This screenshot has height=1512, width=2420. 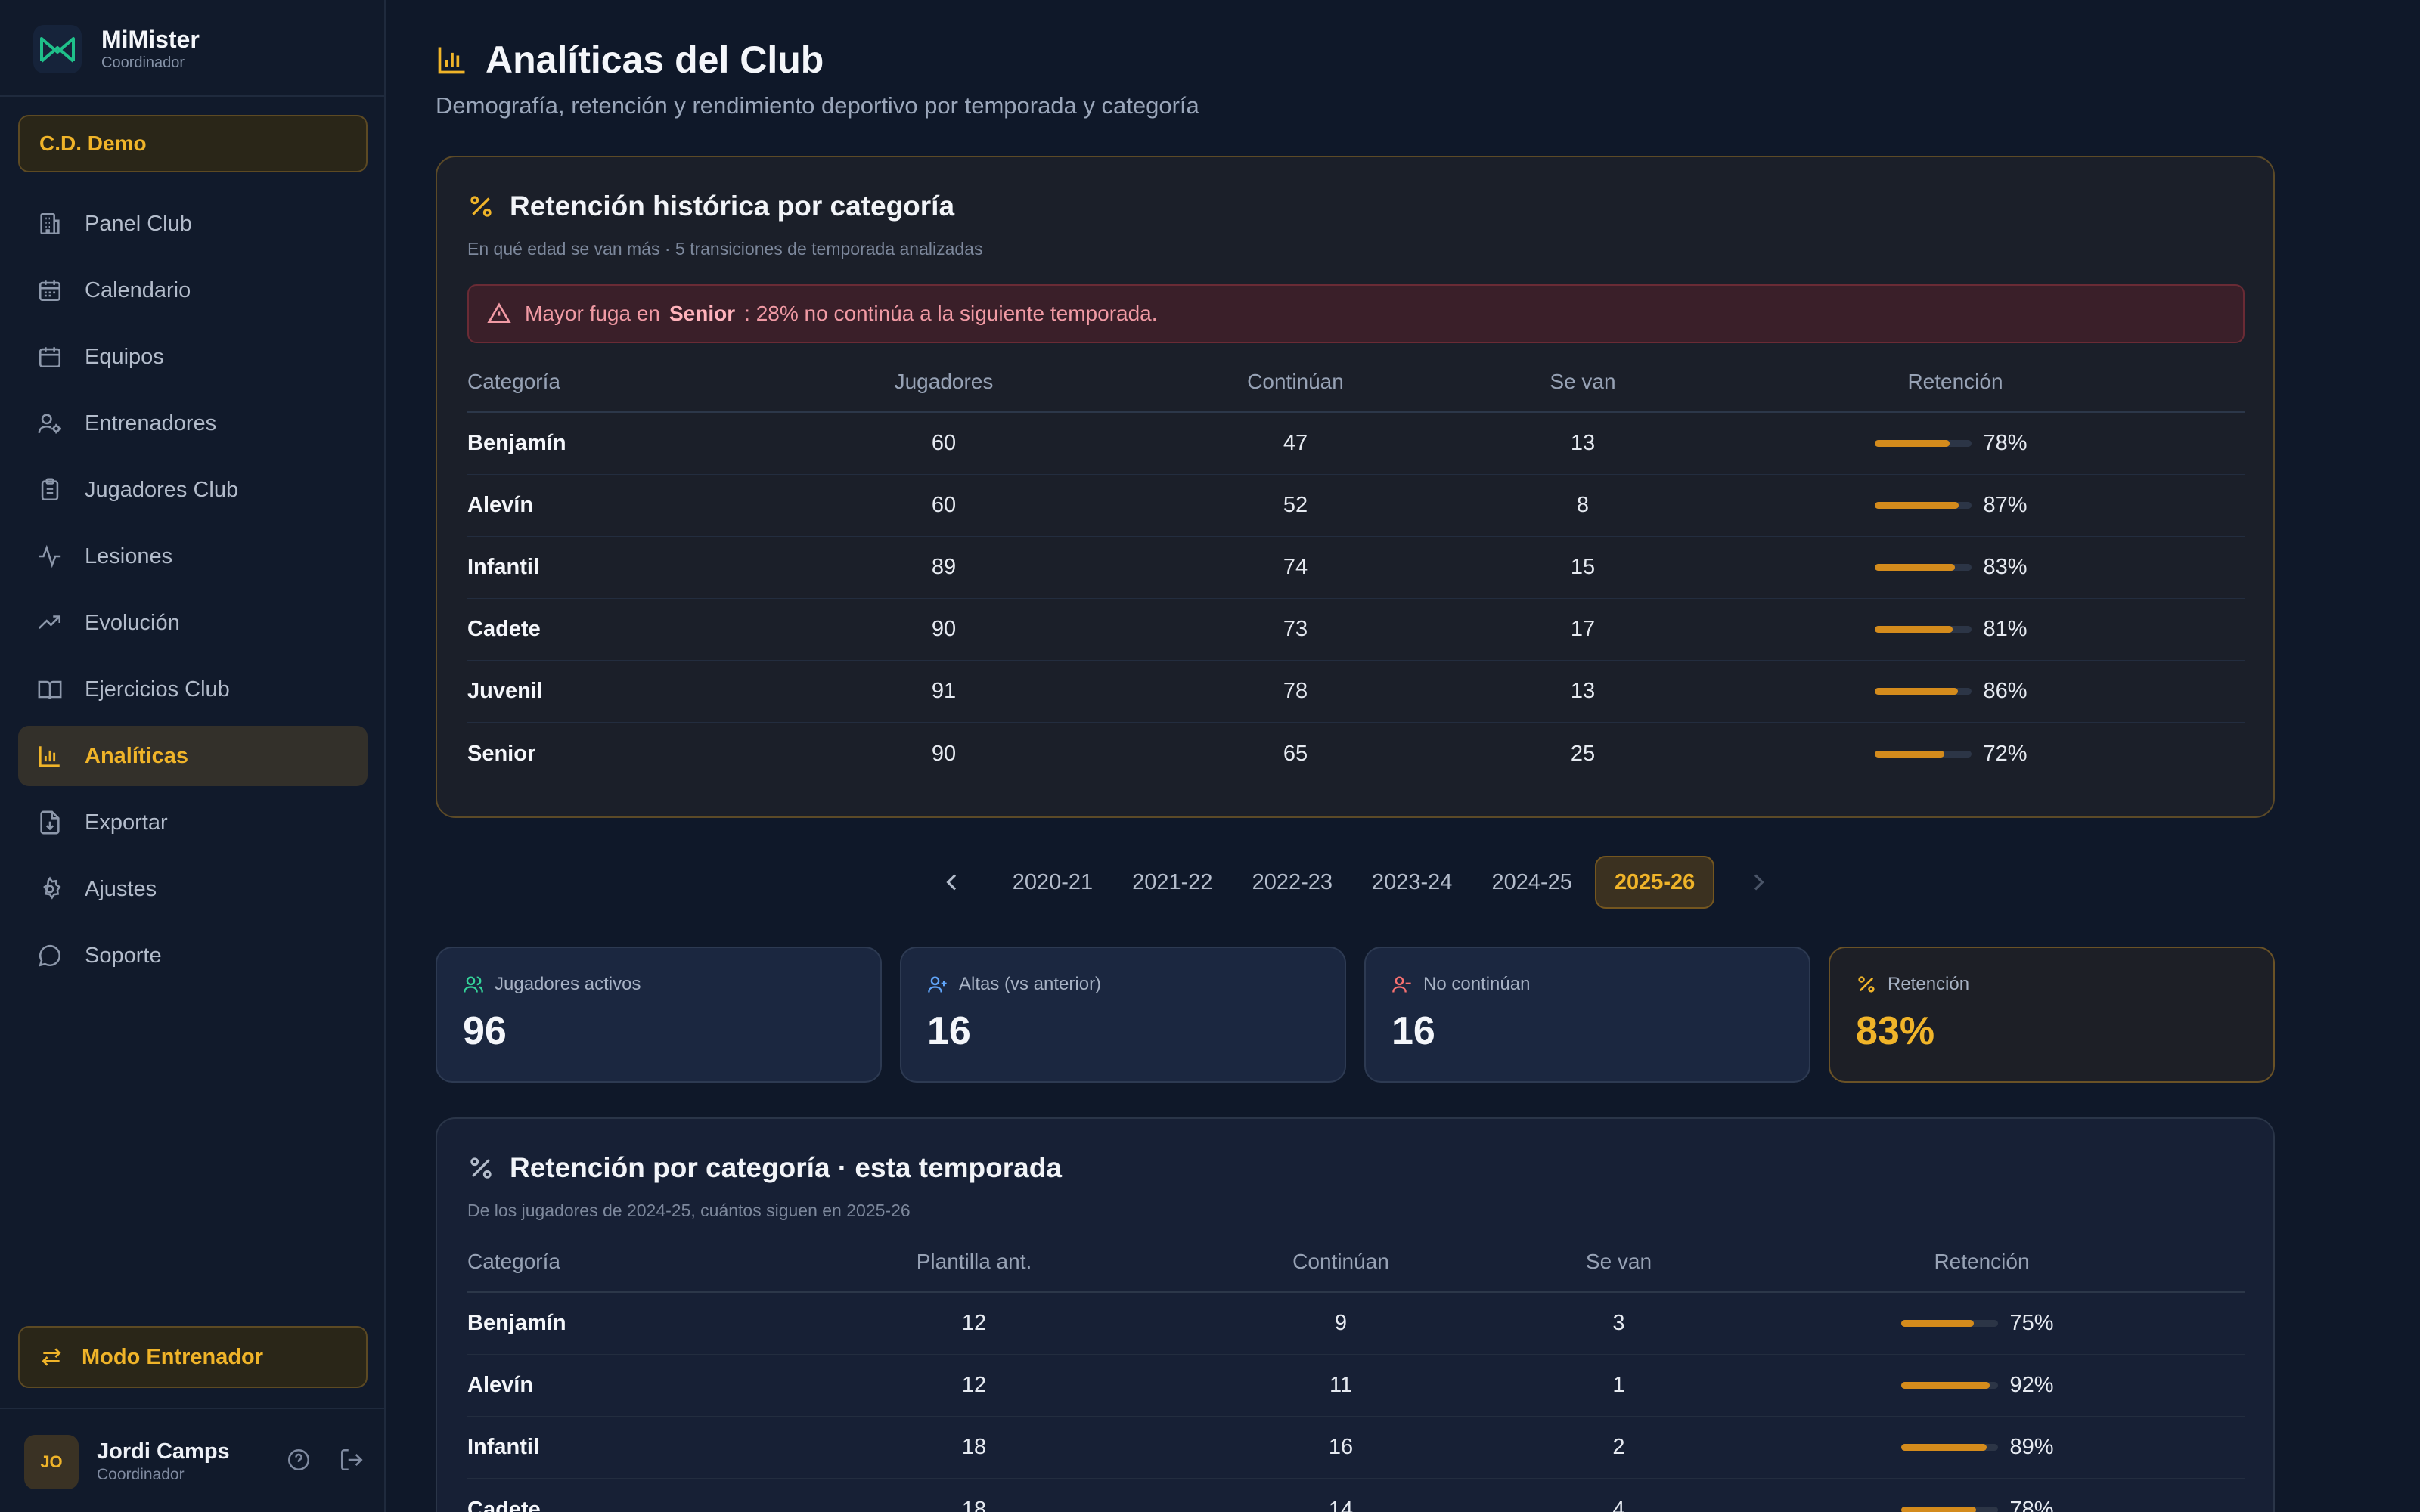 I want to click on cell-leave: 3, so click(x=1618, y=1323).